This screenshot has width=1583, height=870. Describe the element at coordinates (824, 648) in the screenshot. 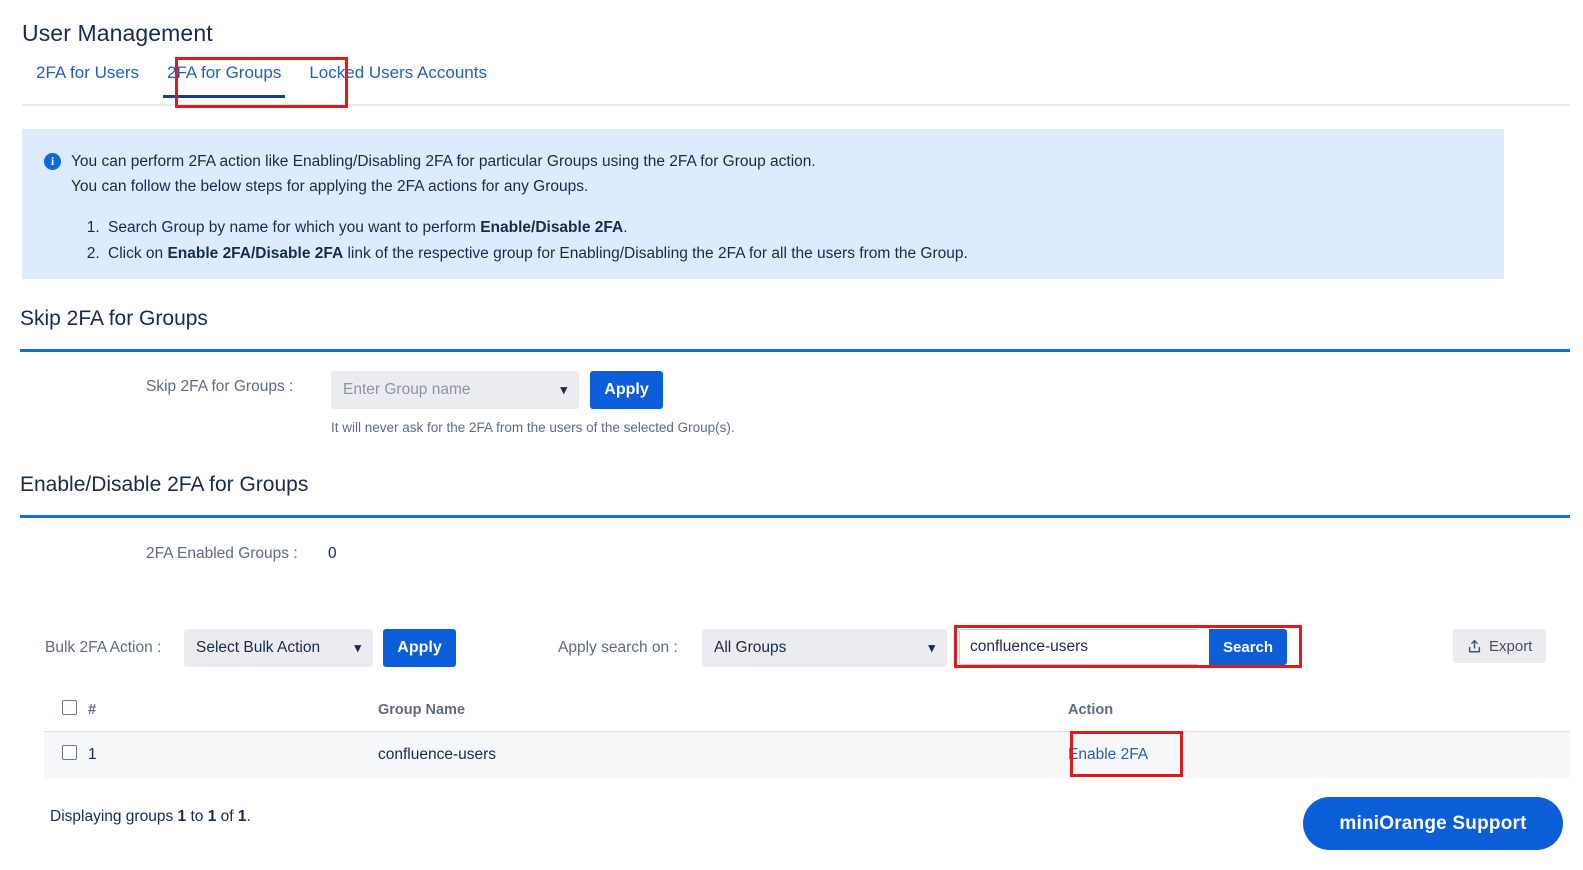

I see `apply-search-on-select: All Groups ▾` at that location.